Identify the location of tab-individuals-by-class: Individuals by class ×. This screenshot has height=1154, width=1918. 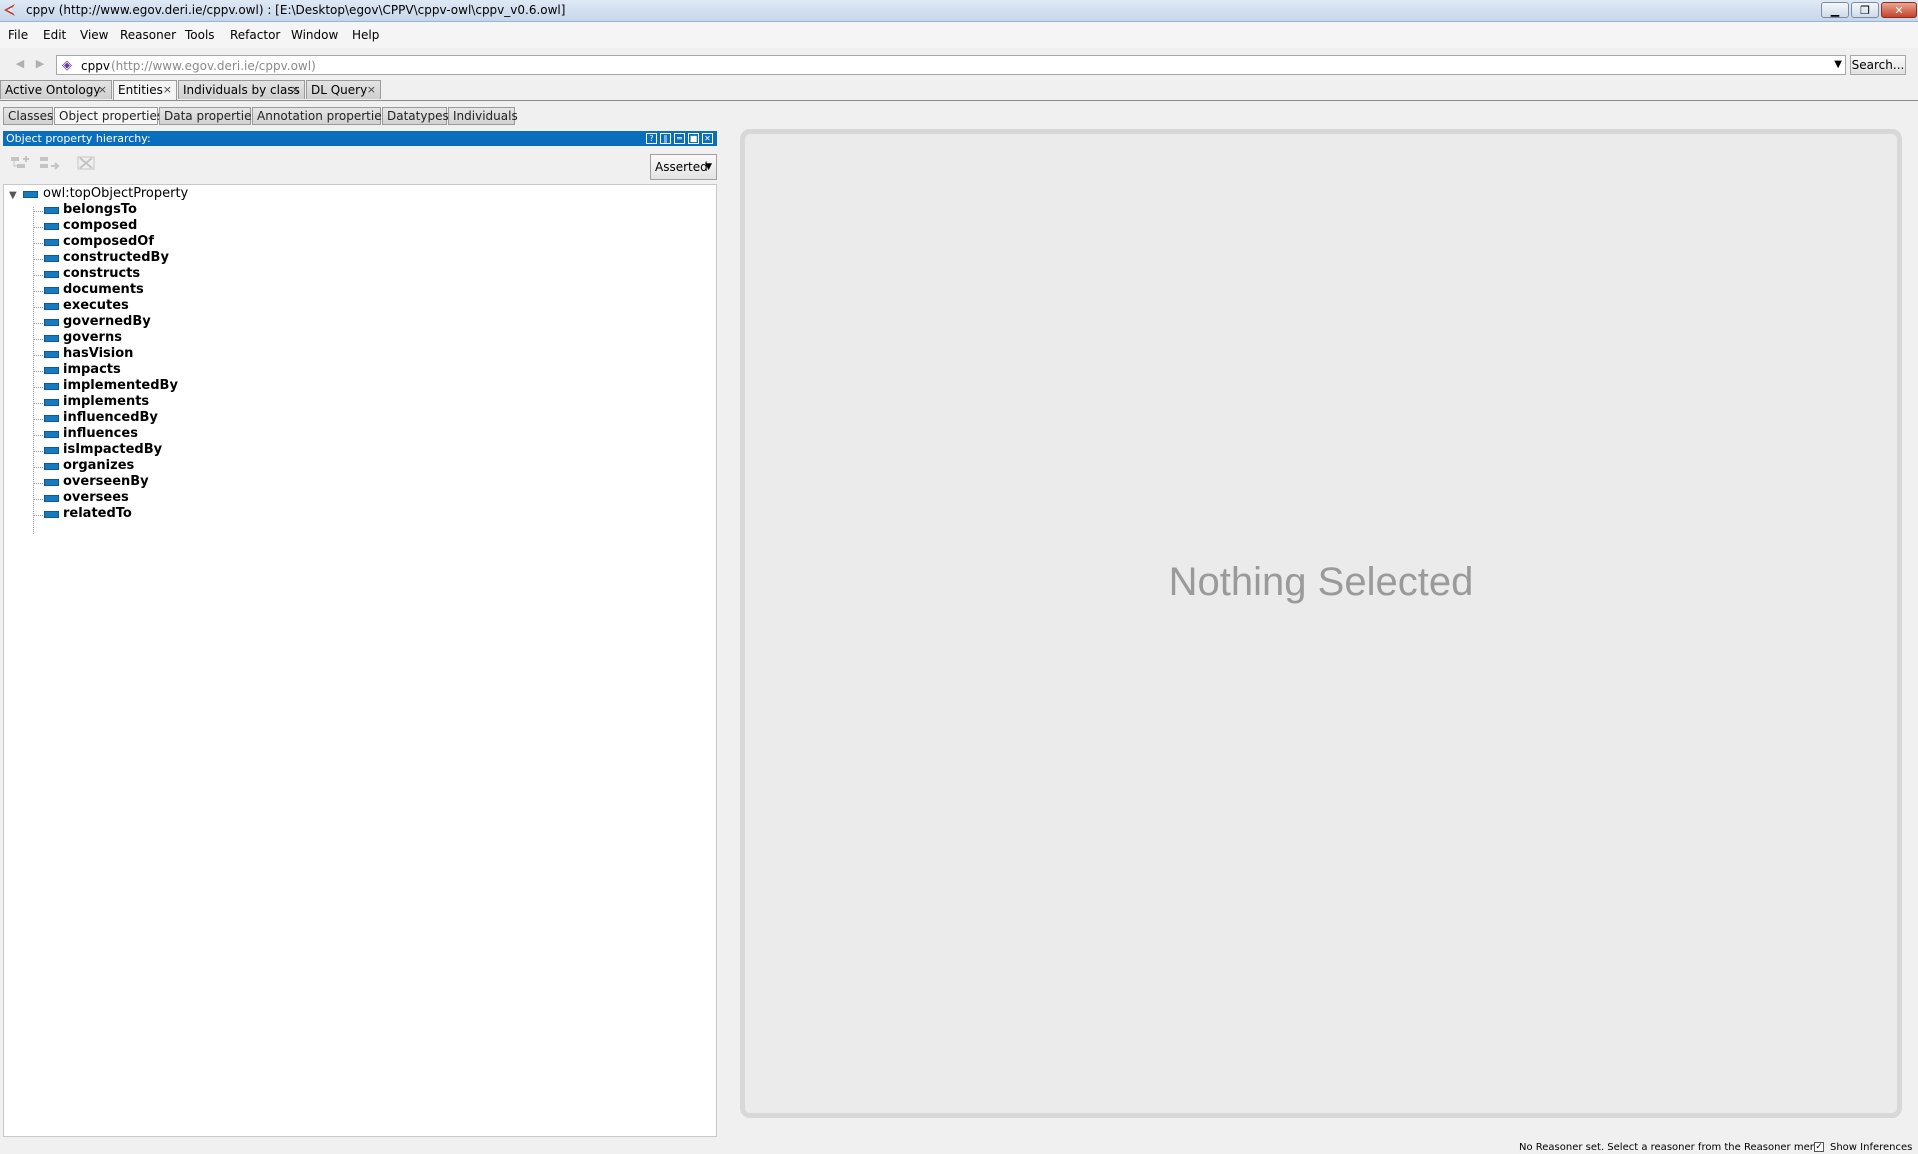
(241, 89).